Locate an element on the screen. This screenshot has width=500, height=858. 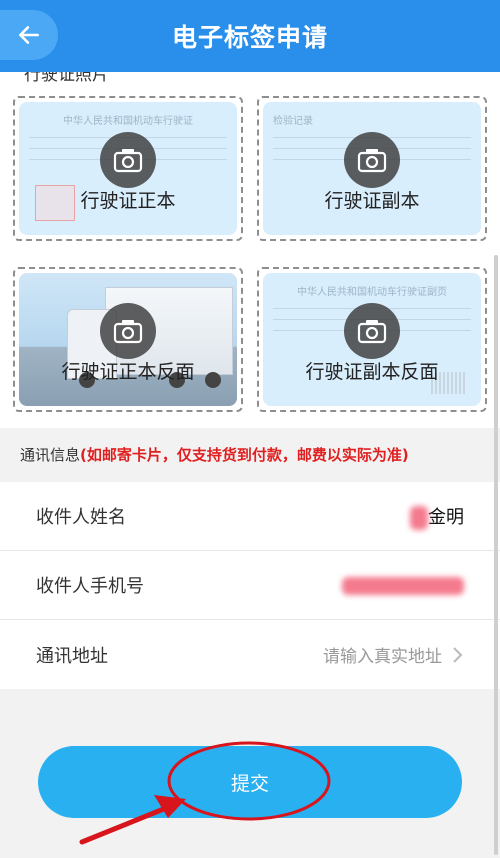
upload-card-license-copy: 检验记录 行驶证副本 is located at coordinates (372, 168).